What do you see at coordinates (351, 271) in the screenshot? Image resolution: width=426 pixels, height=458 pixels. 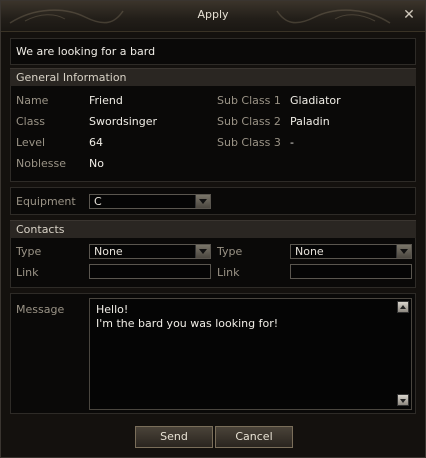 I see `contact-link2-input` at bounding box center [351, 271].